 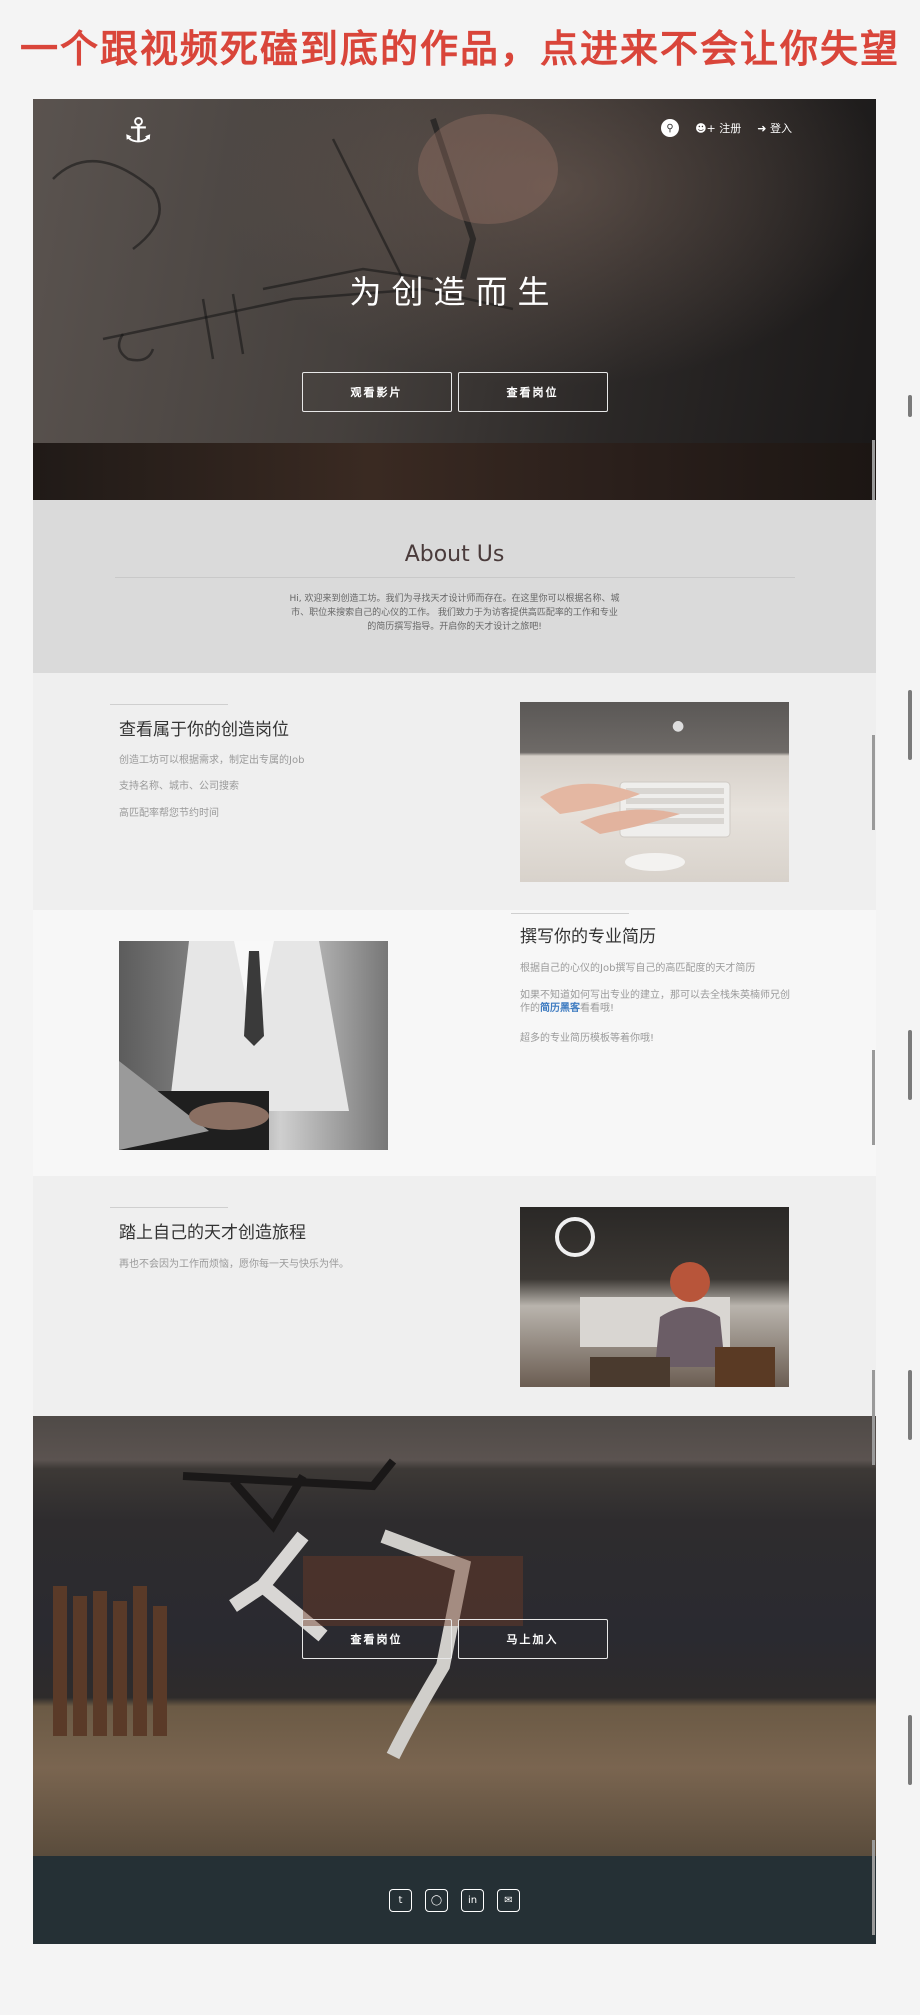 I want to click on watch-film-button: 观看影片, so click(x=376, y=392).